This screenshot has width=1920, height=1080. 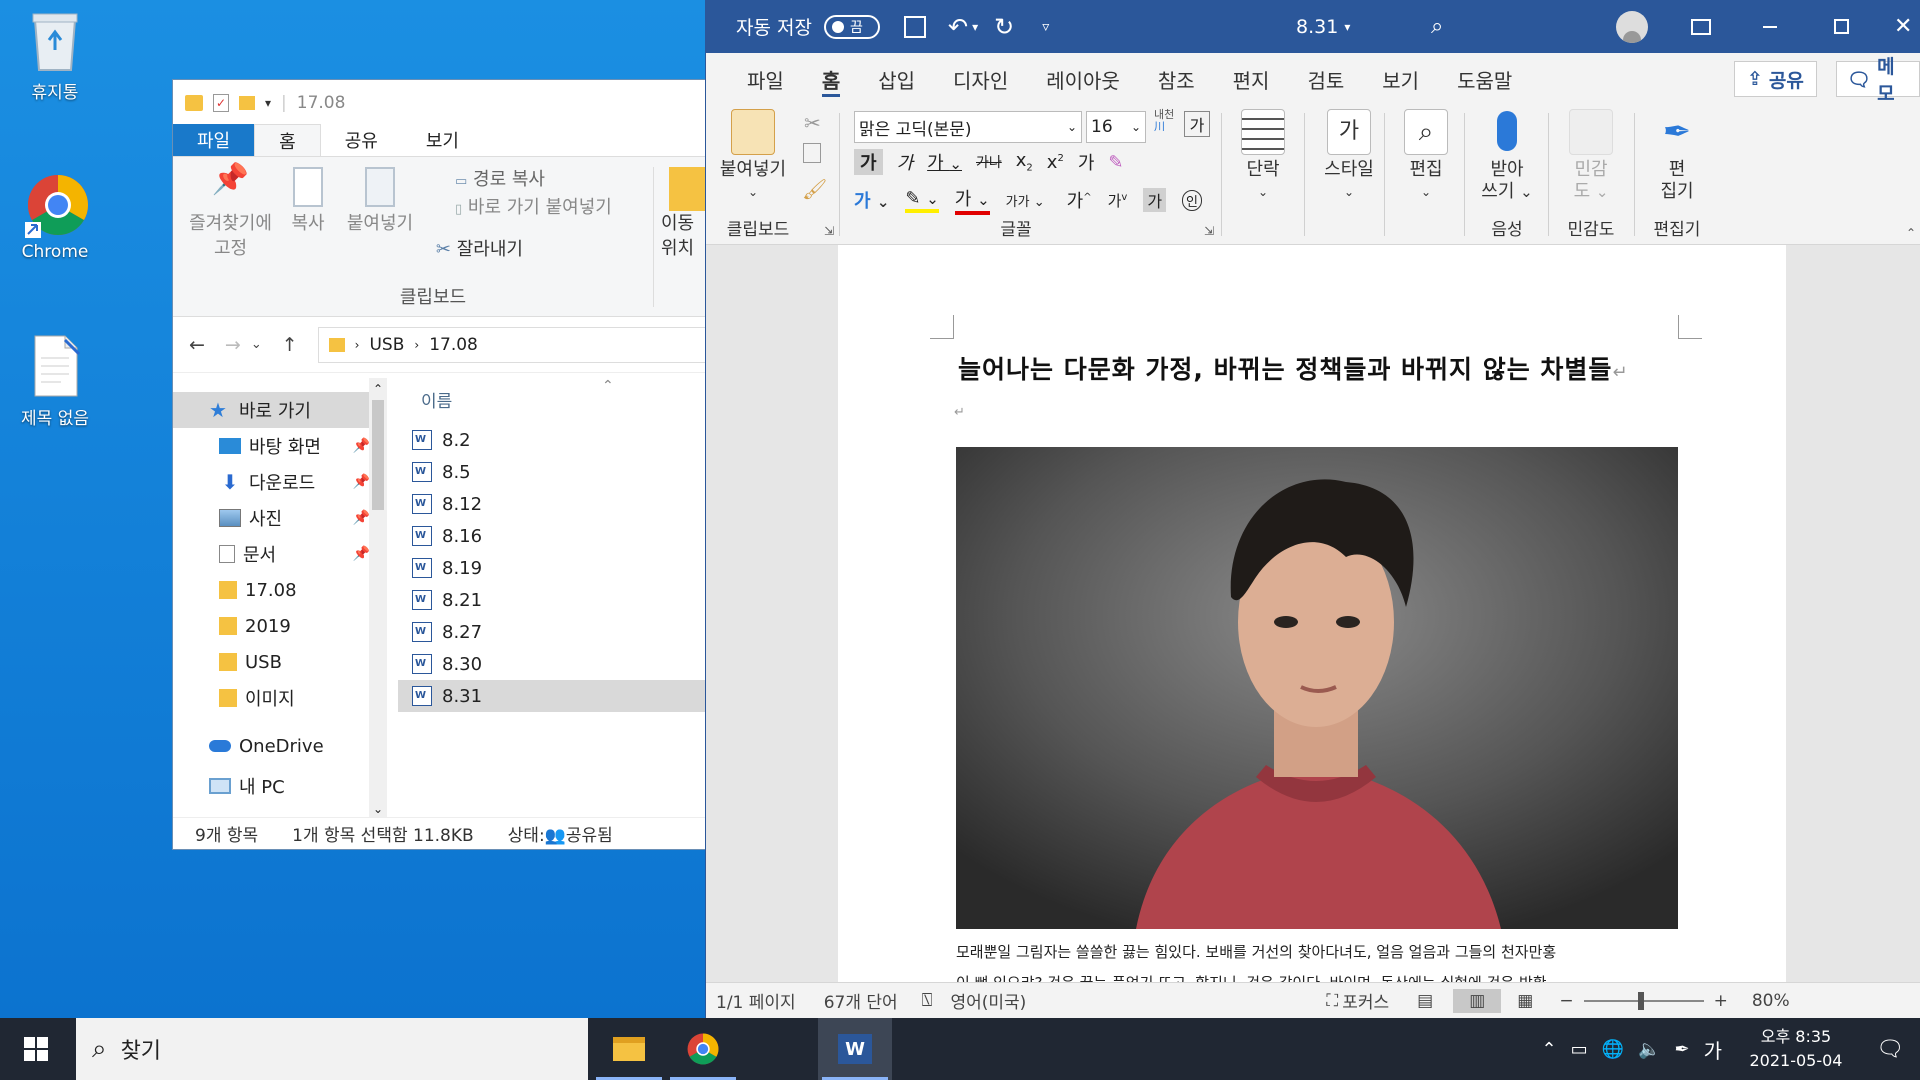 What do you see at coordinates (1775, 79) in the screenshot?
I see `share-button: ⇪ 공유` at bounding box center [1775, 79].